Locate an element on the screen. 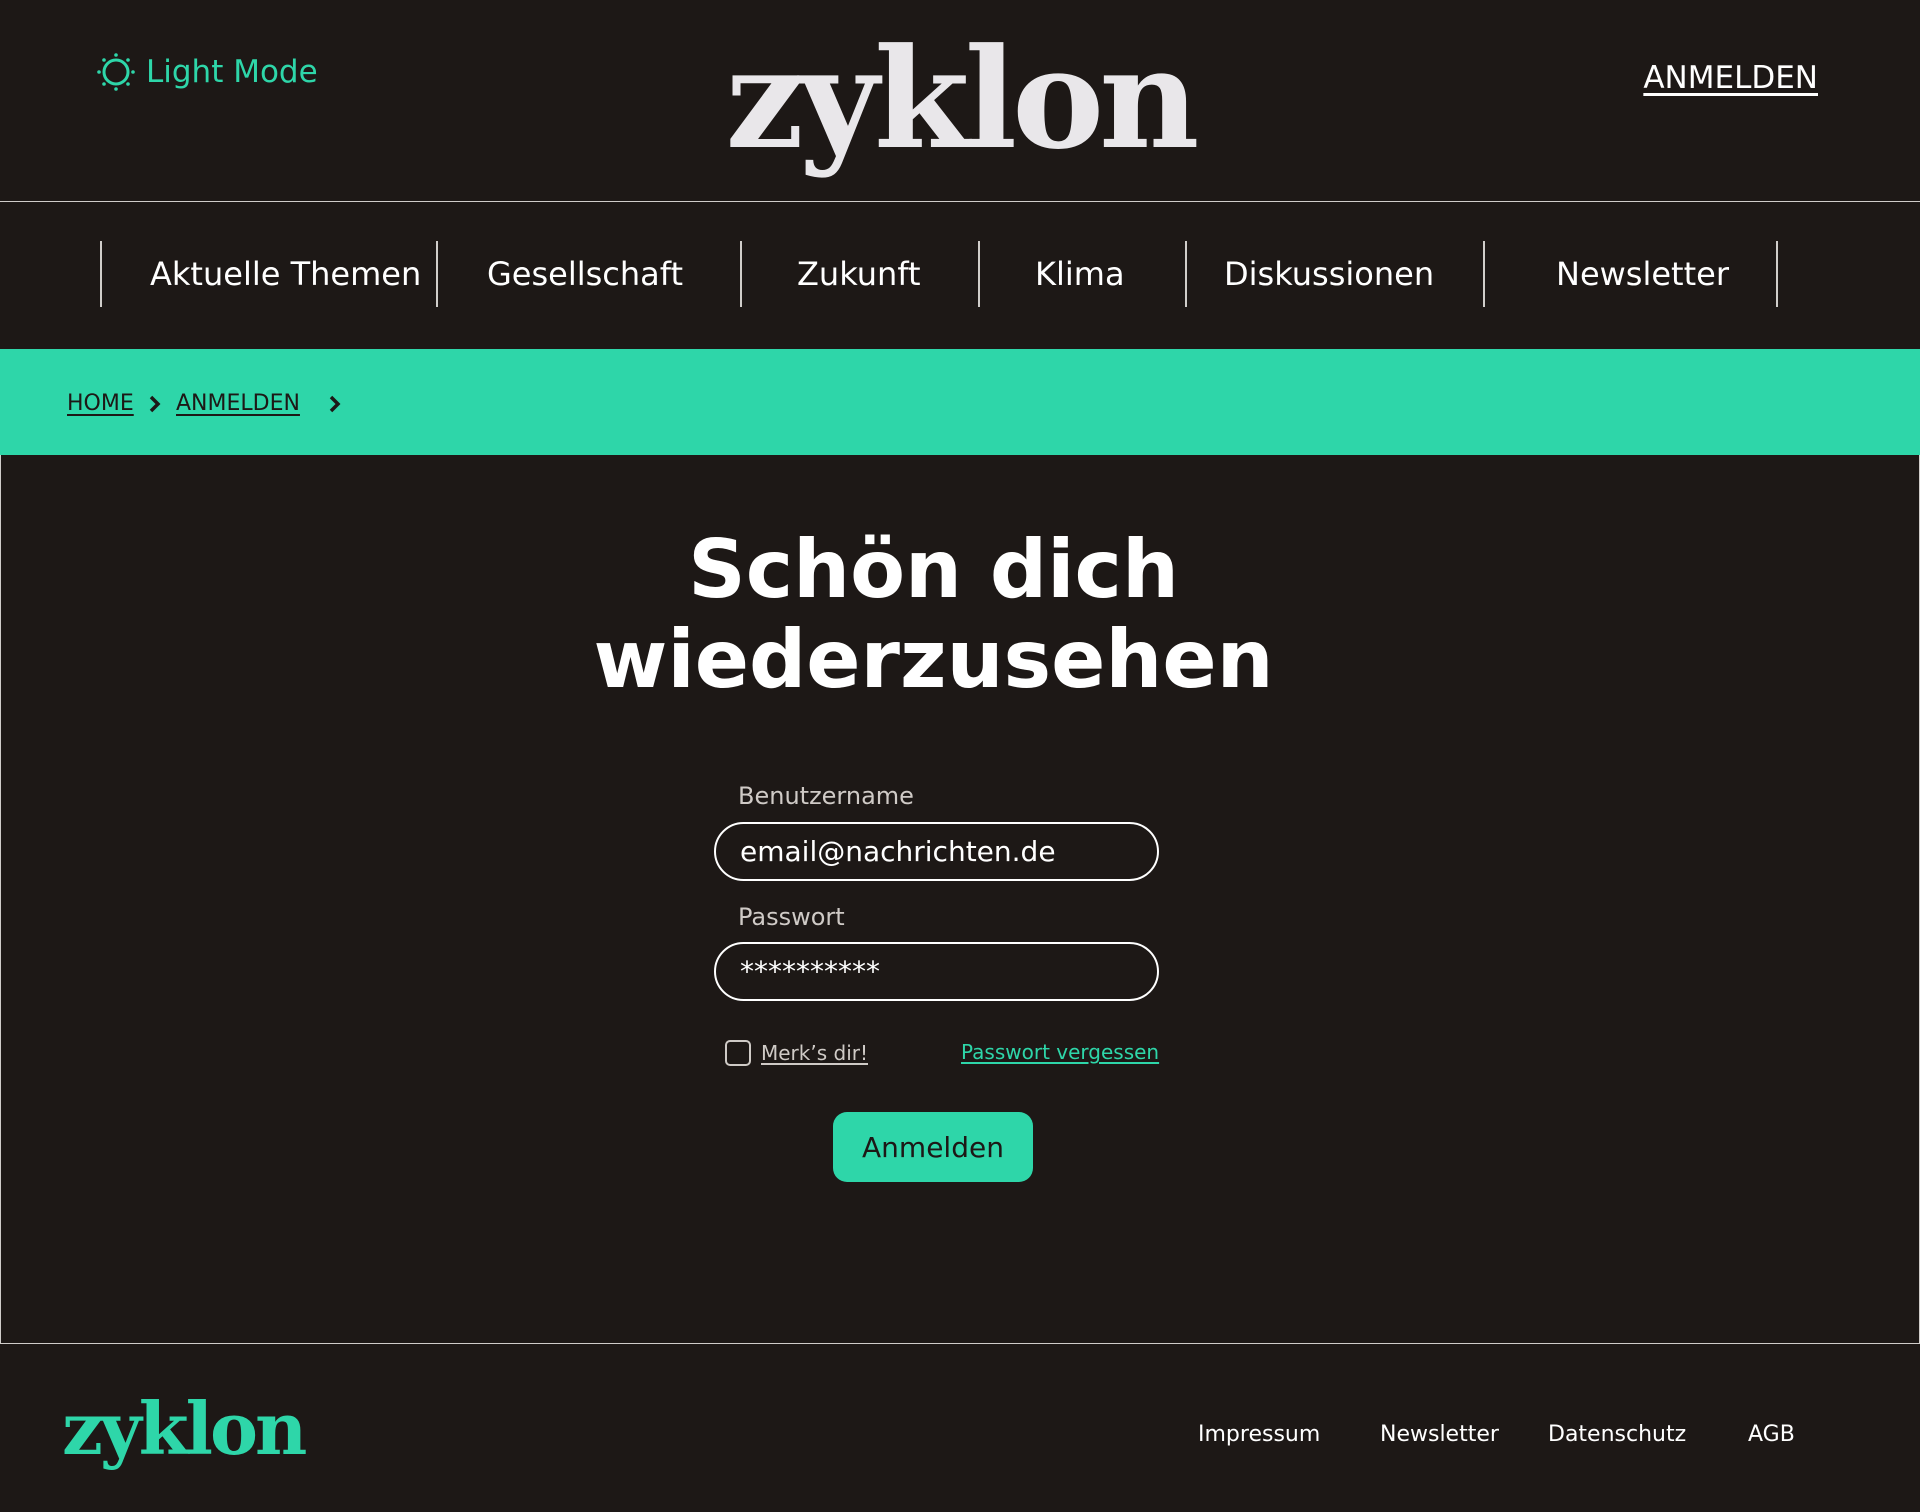  nav-item-newsletter: Newsletter is located at coordinates (1642, 274).